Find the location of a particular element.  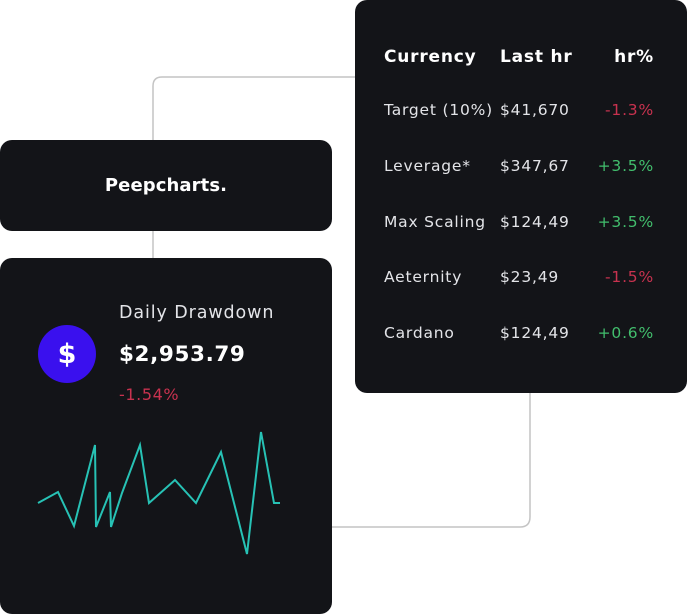

currency-name: Leverage* is located at coordinates (427, 166).